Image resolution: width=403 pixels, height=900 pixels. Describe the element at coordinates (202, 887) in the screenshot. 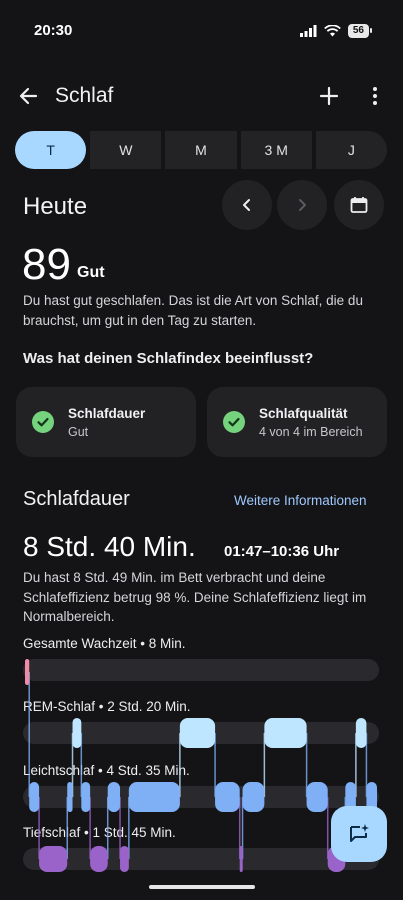

I see `home-indicator` at that location.